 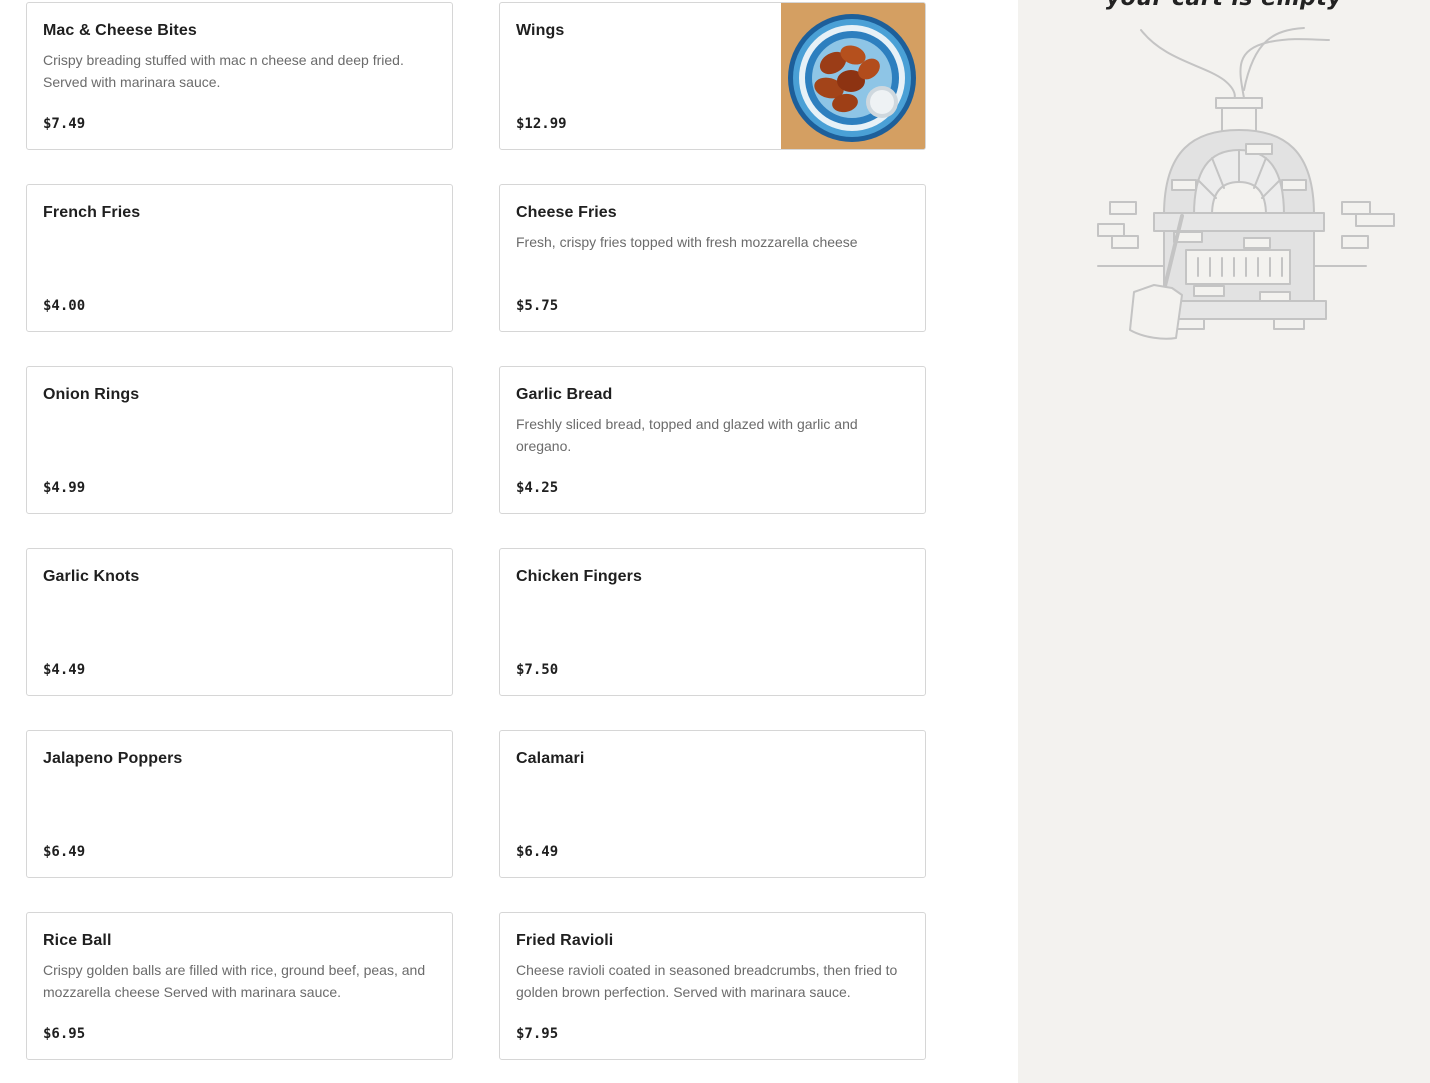 What do you see at coordinates (537, 670) in the screenshot?
I see `item-price: $7.50` at bounding box center [537, 670].